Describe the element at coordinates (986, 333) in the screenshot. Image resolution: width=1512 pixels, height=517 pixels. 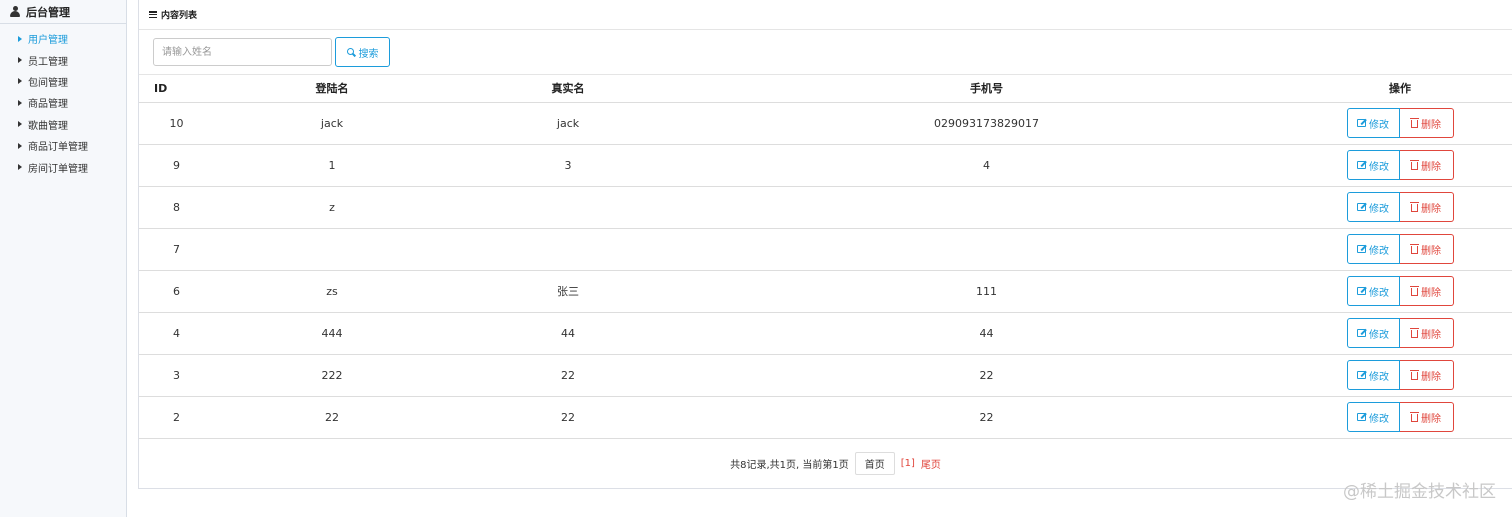
I see `cell-phone: 44` at that location.